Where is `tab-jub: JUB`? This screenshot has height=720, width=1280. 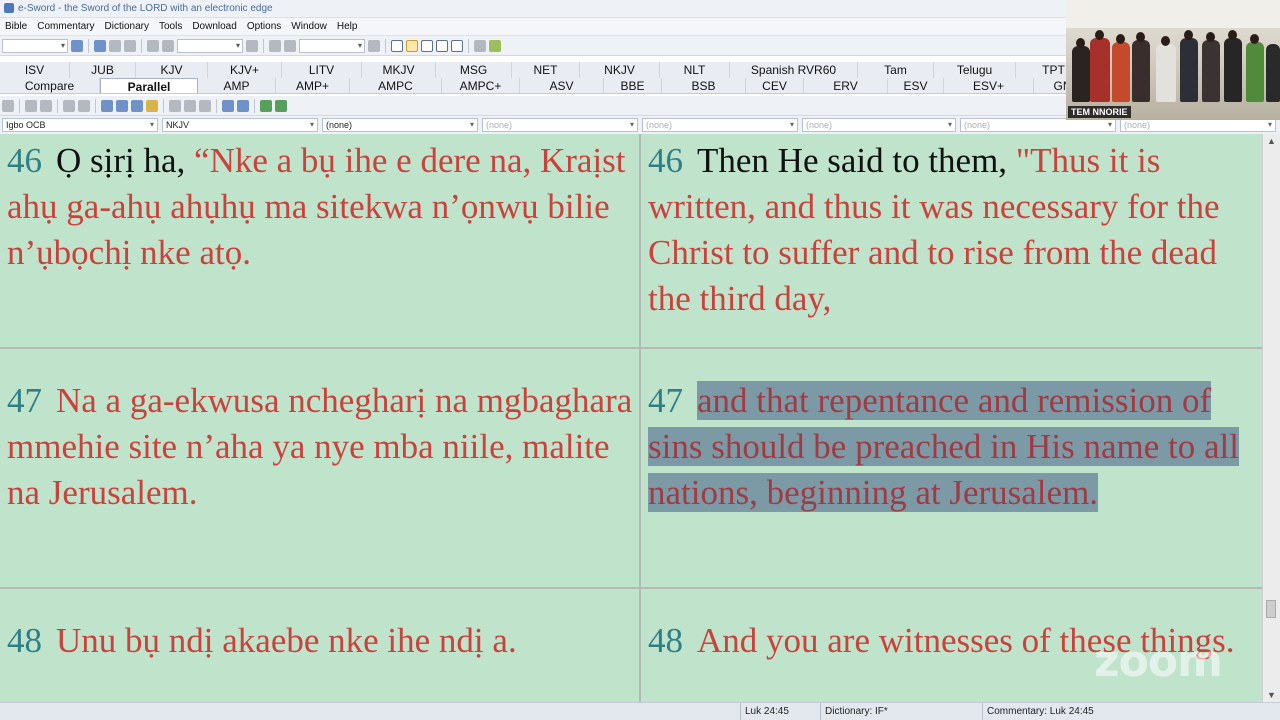
tab-jub: JUB is located at coordinates (103, 70).